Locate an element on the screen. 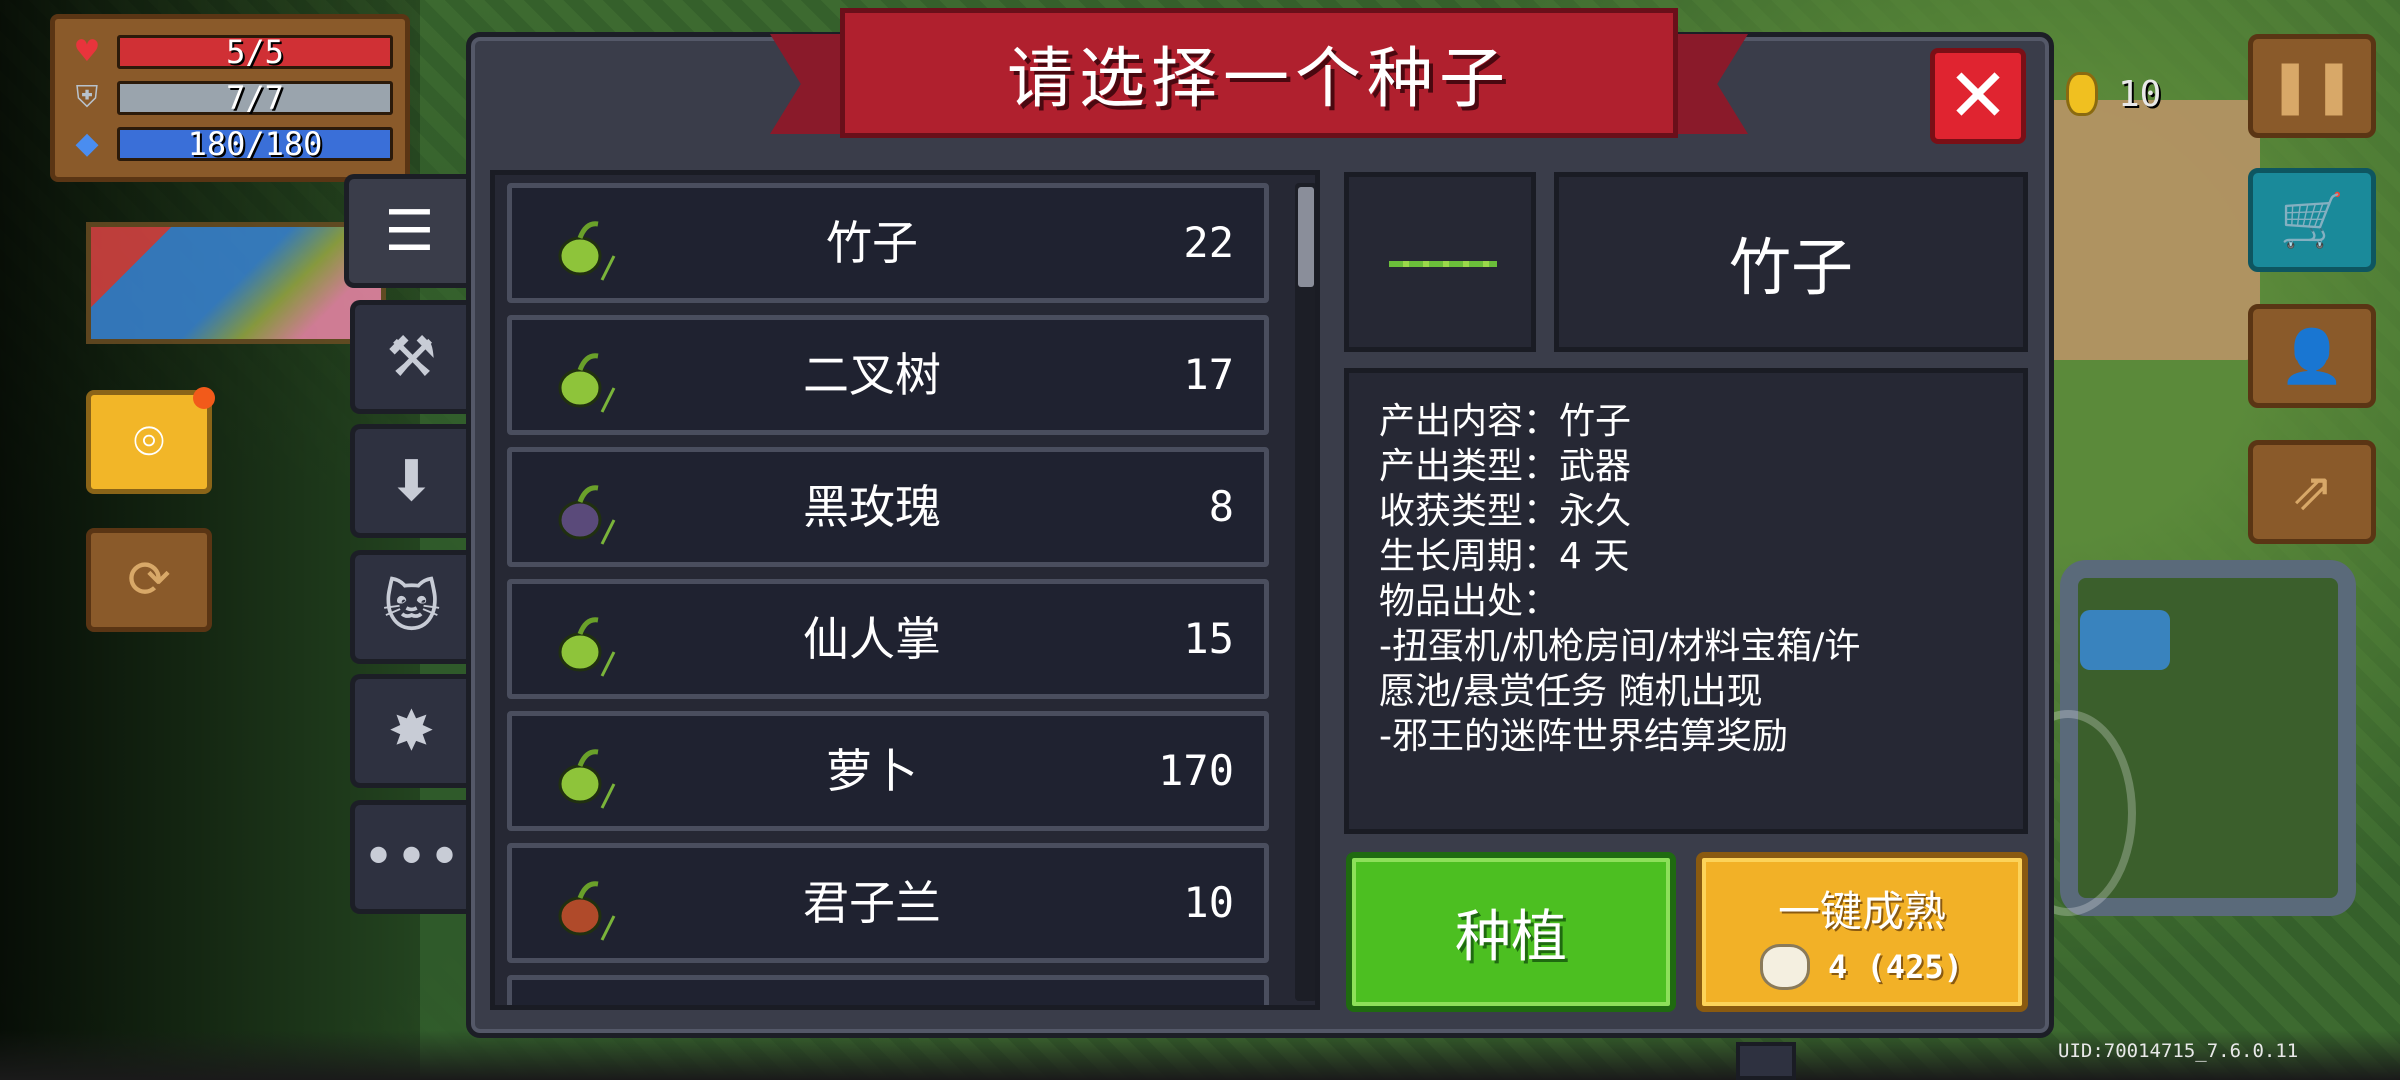 Image resolution: width=2400 pixels, height=1080 pixels. armor-row: ⛨ 7/7 is located at coordinates (230, 98).